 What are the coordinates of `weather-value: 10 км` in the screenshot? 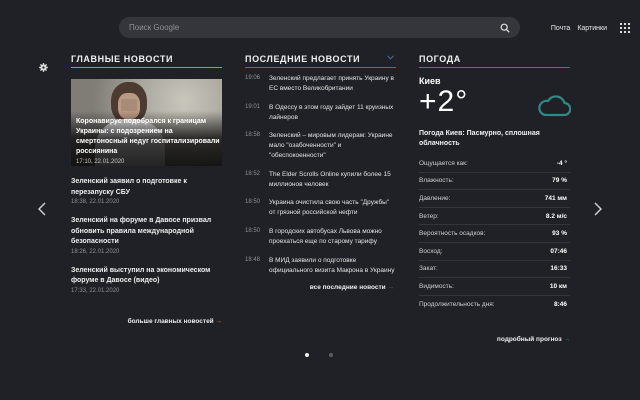 It's located at (558, 286).